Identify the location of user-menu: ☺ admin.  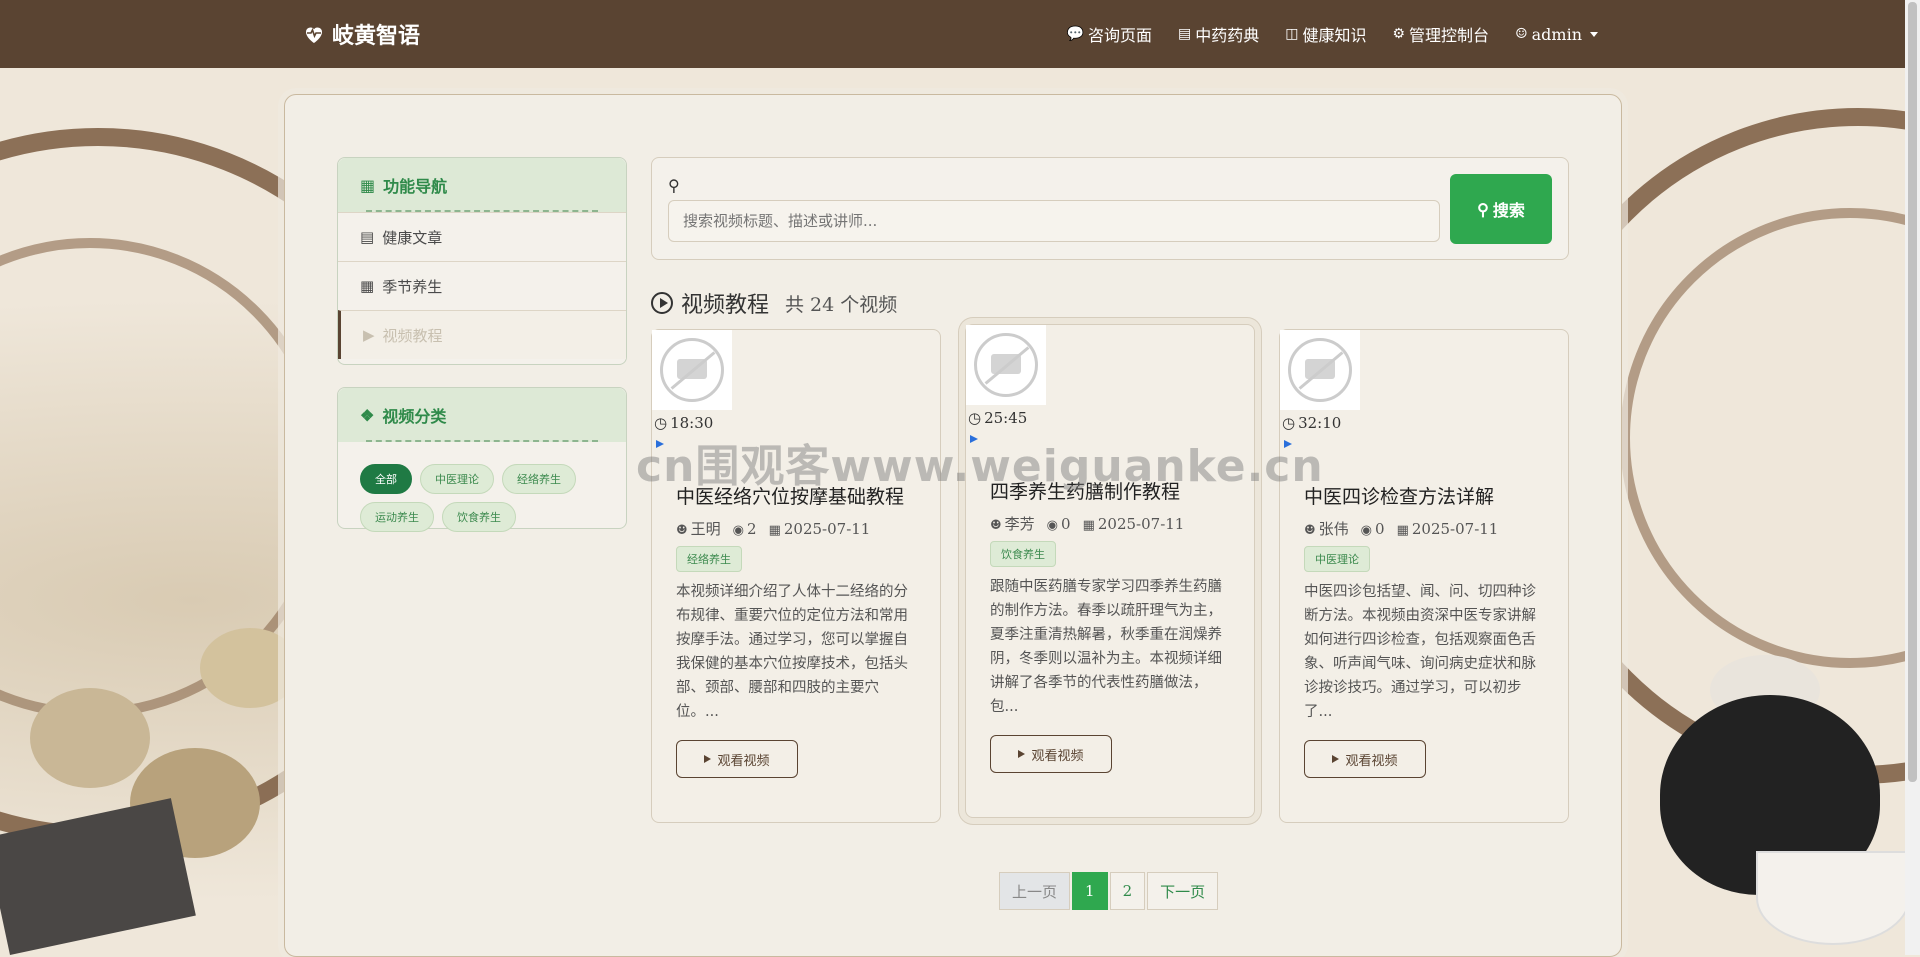
(1556, 34).